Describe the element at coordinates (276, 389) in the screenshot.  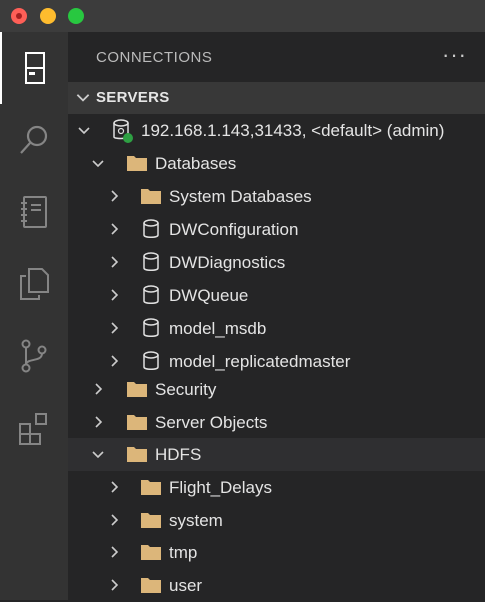
I see `tree-security: Security` at that location.